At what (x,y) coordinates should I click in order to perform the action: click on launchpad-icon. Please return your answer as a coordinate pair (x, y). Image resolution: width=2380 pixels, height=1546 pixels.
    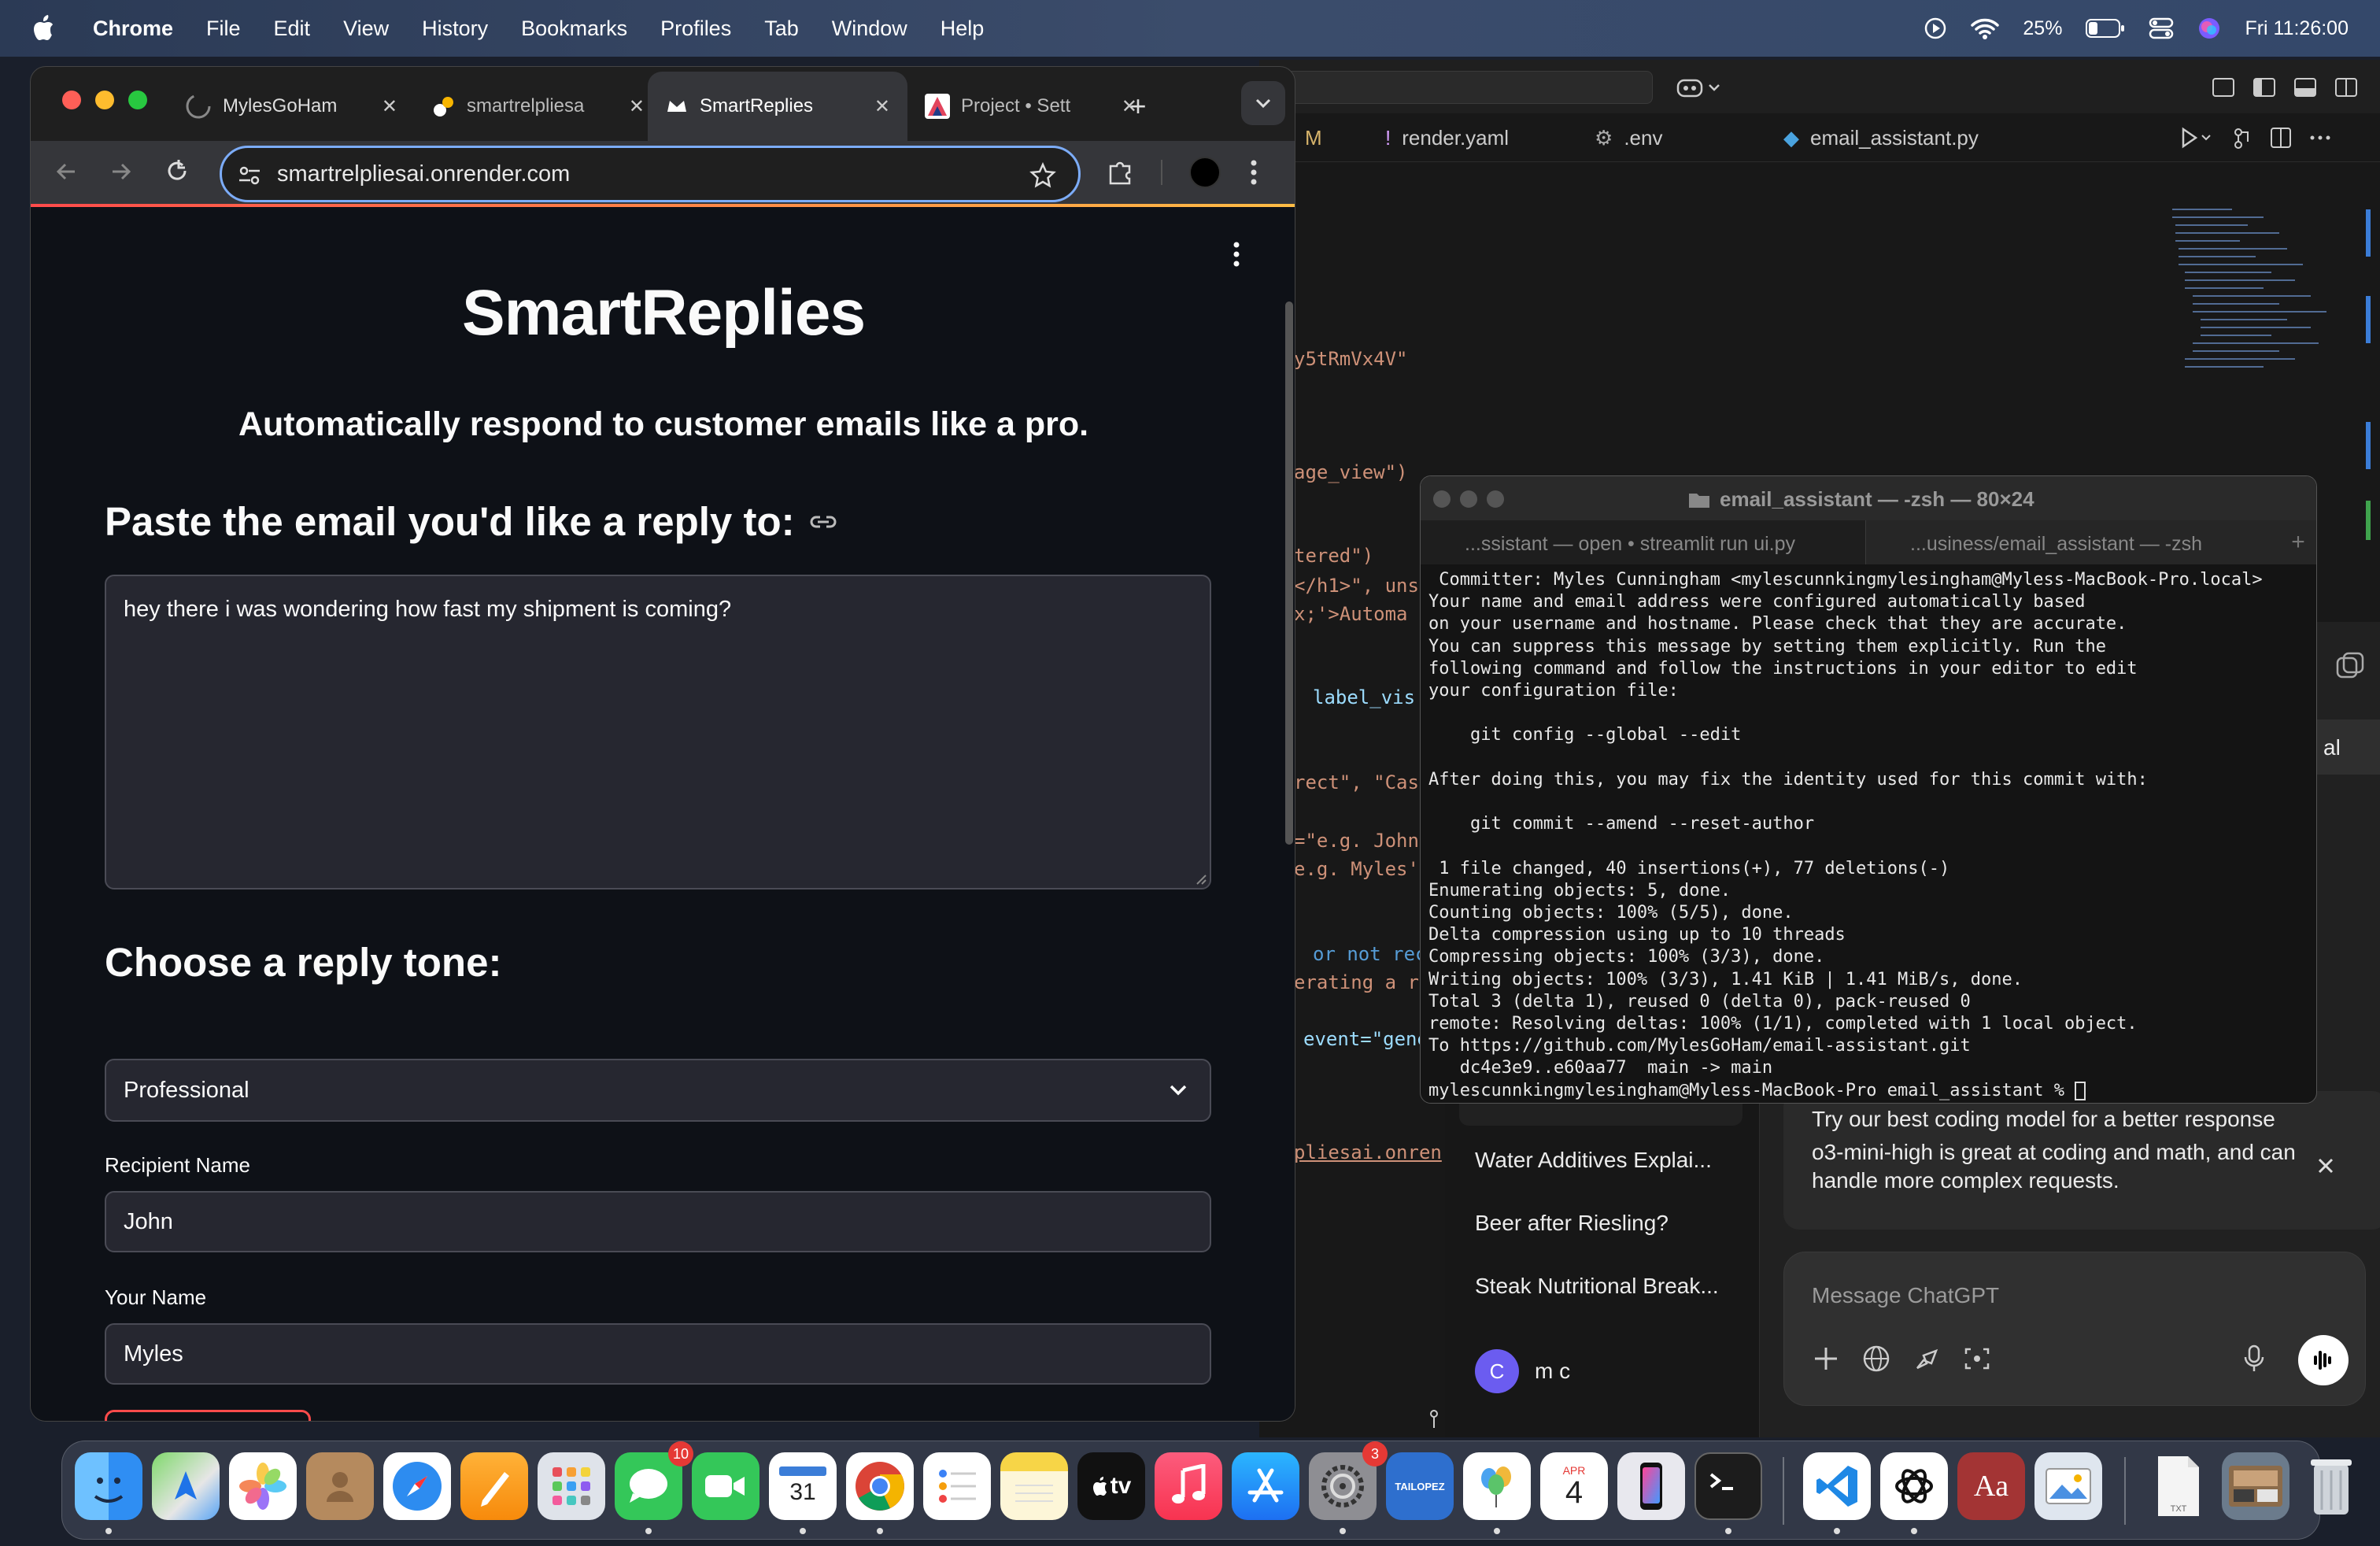
    Looking at the image, I should click on (571, 1486).